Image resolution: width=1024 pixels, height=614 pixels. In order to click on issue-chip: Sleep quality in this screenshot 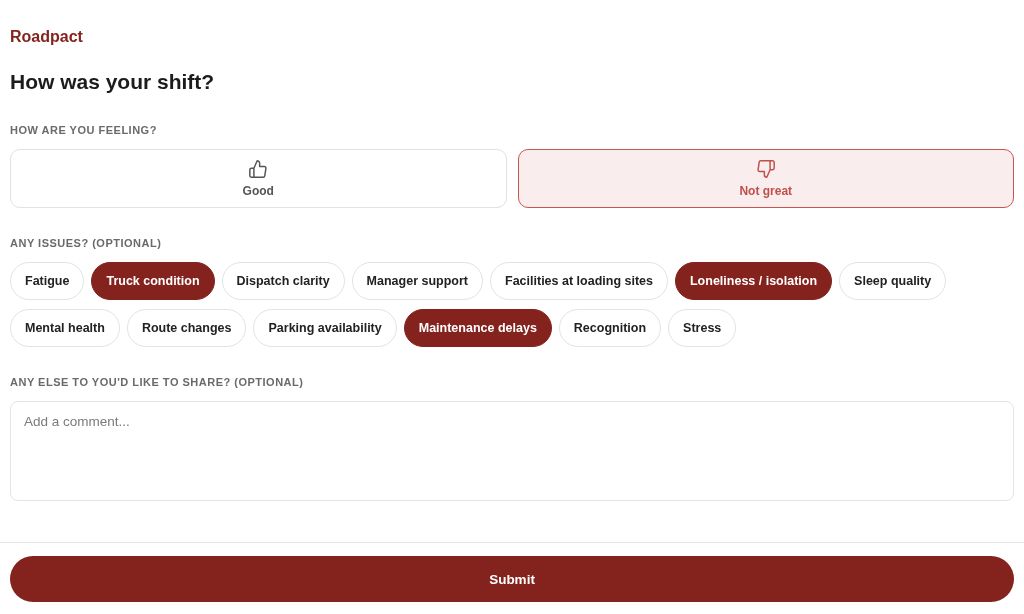, I will do `click(893, 281)`.